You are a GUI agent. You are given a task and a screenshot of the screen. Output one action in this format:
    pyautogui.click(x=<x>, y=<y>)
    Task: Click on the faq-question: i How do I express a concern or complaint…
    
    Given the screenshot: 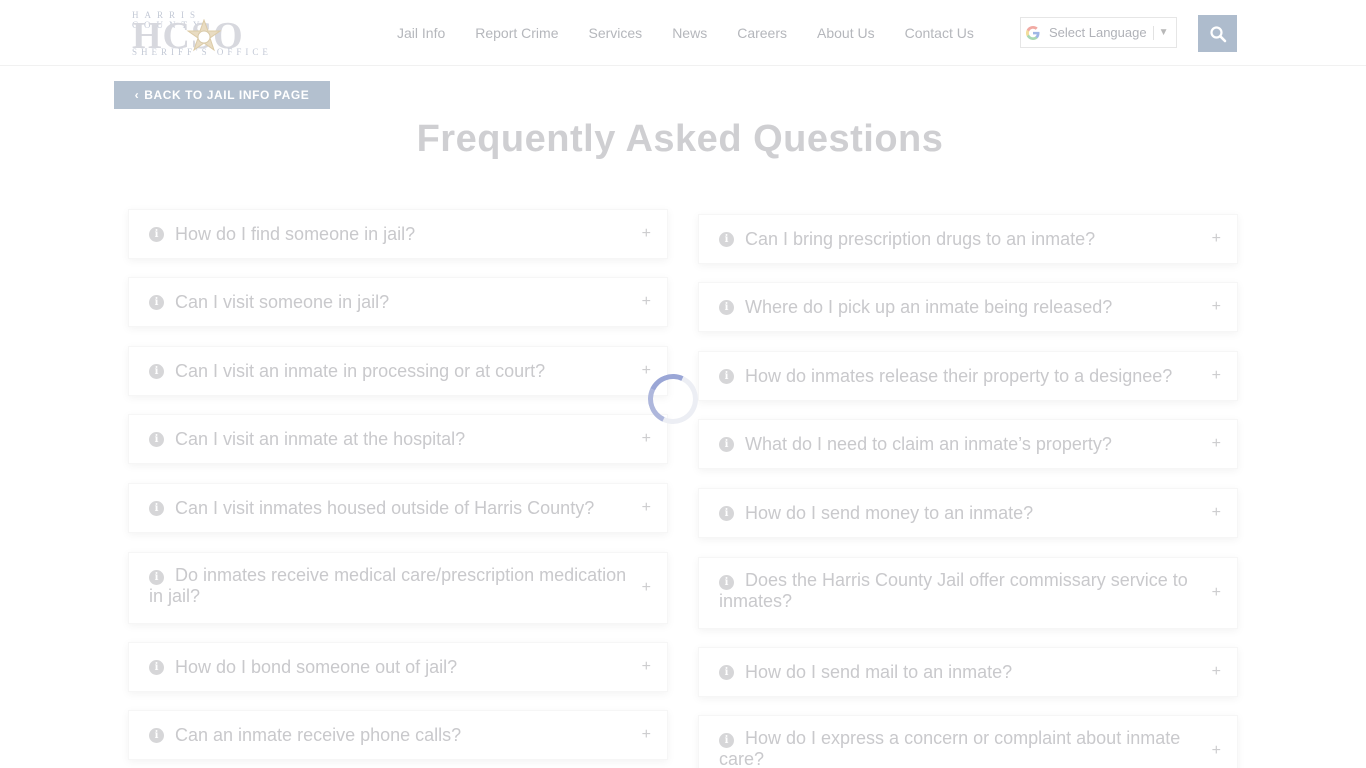 What is the action you would take?
    pyautogui.click(x=960, y=742)
    